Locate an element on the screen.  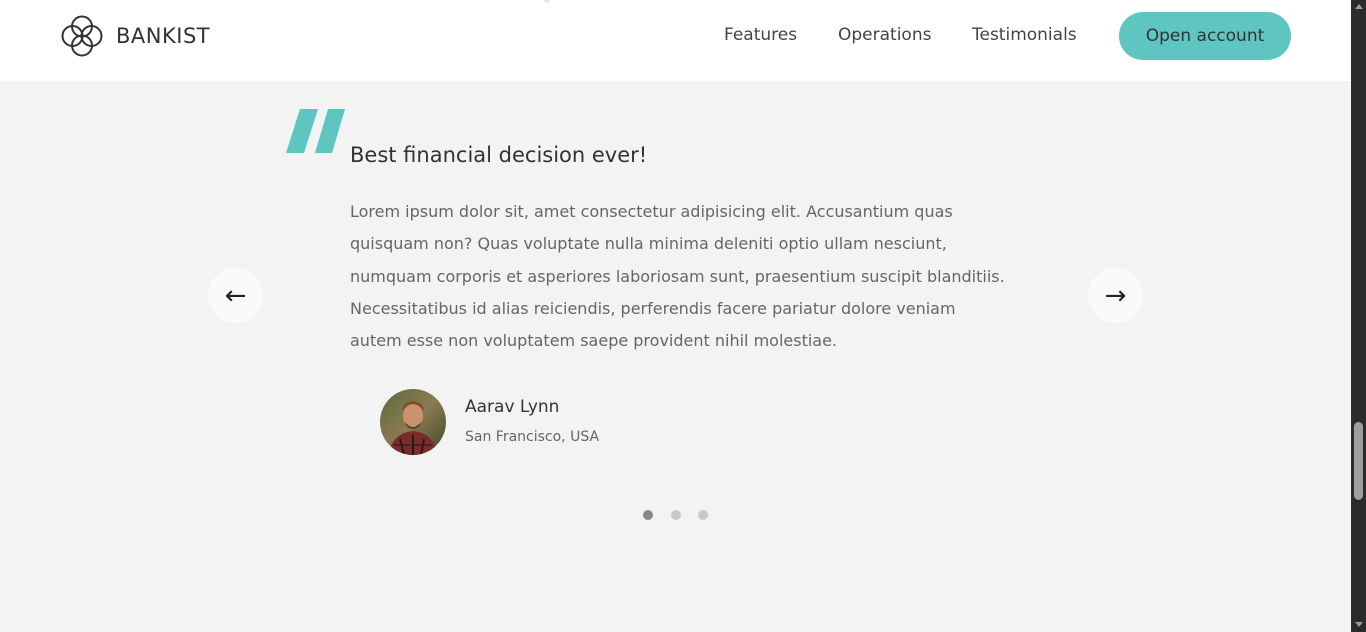
arrow-right-icon: → is located at coordinates (1115, 295).